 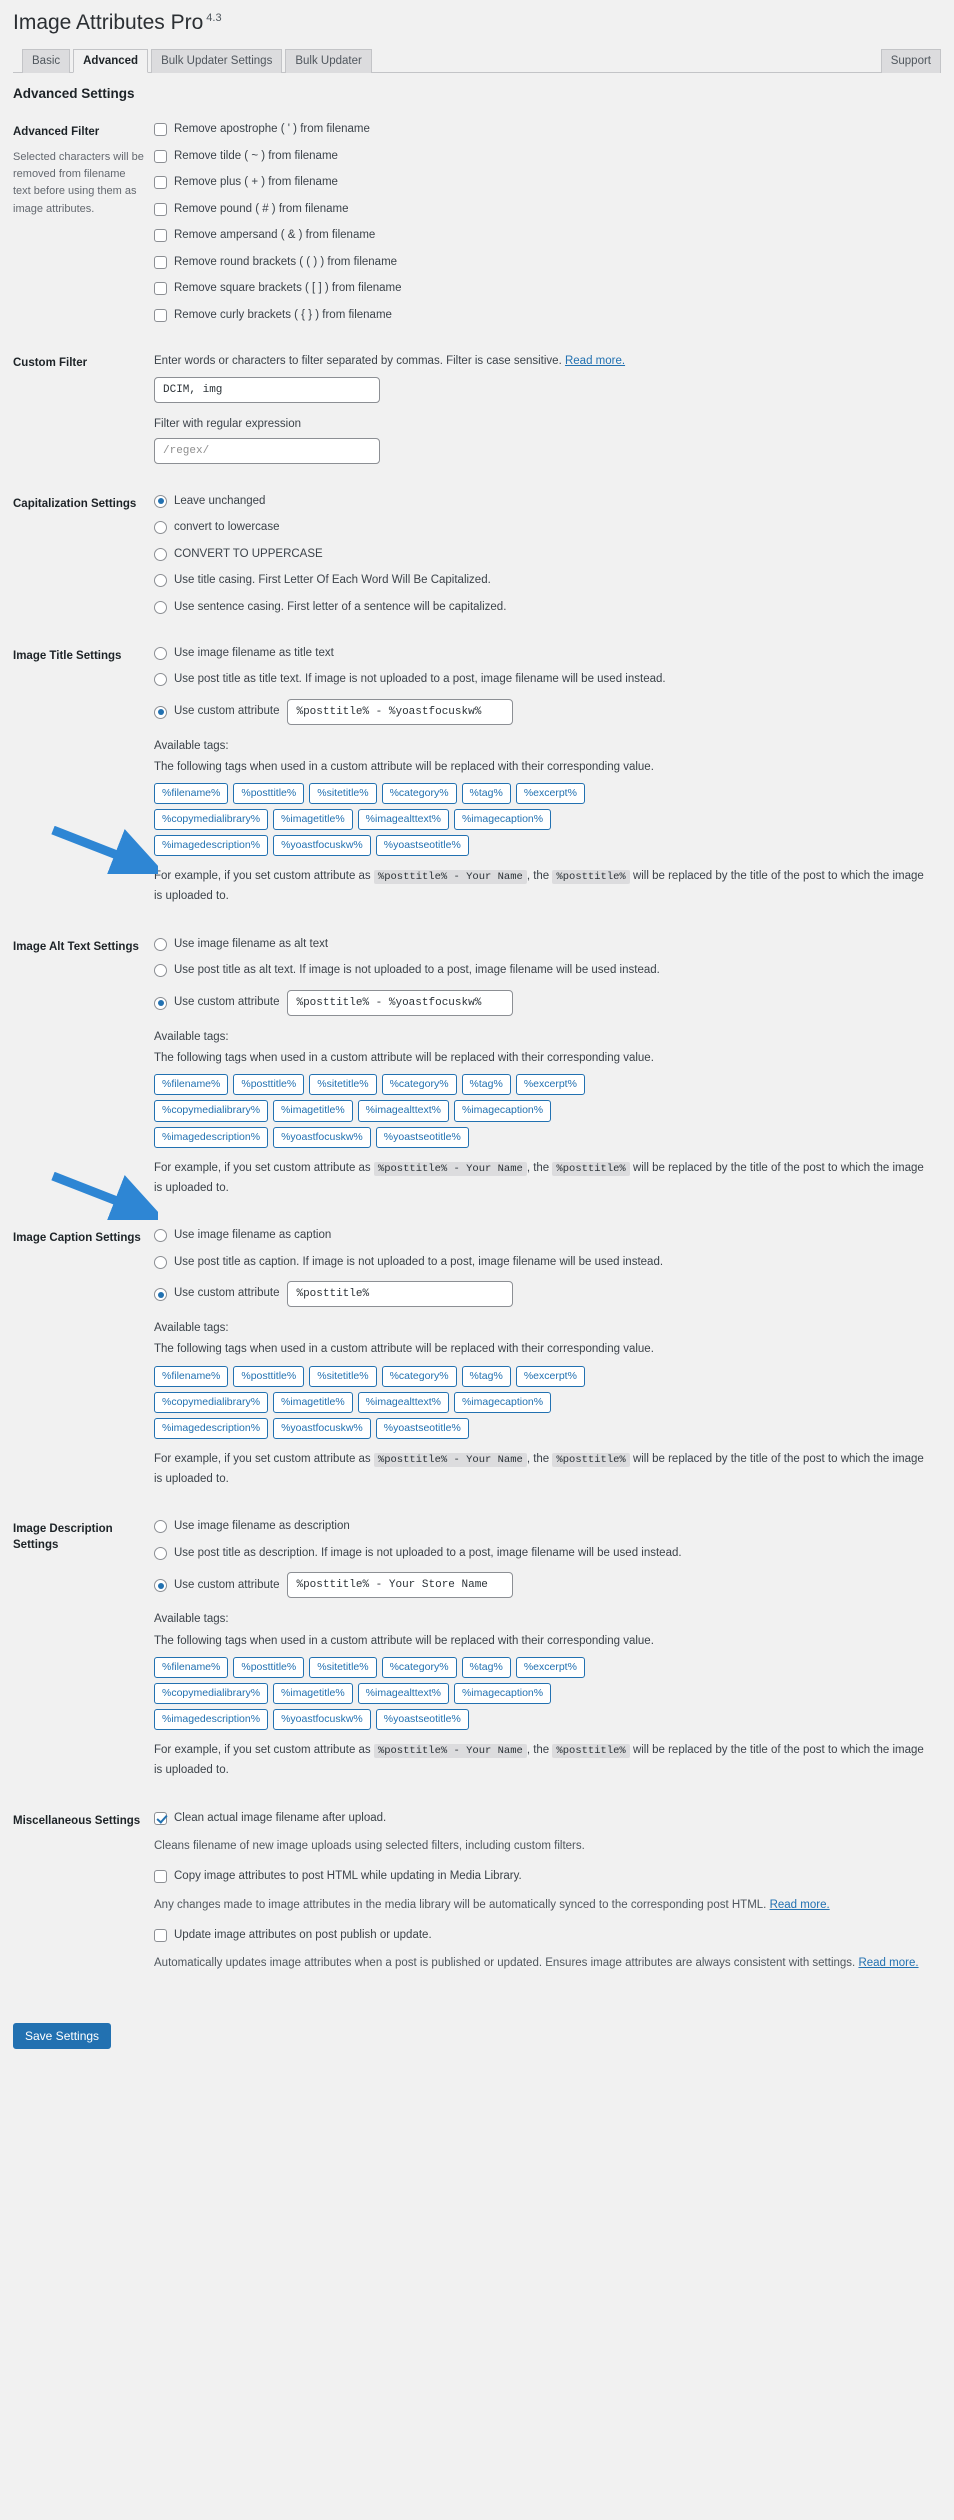 I want to click on radio-alt-custom-attribute, so click(x=160, y=1003).